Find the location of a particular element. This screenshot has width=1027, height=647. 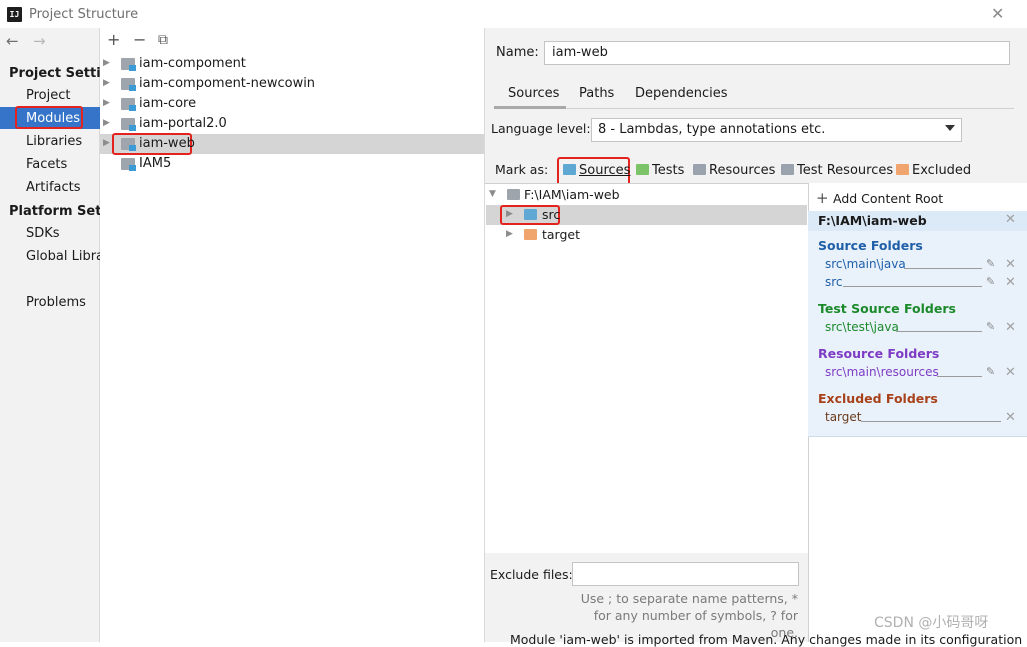

sidebar-item-sdks: SDKs is located at coordinates (63, 233).